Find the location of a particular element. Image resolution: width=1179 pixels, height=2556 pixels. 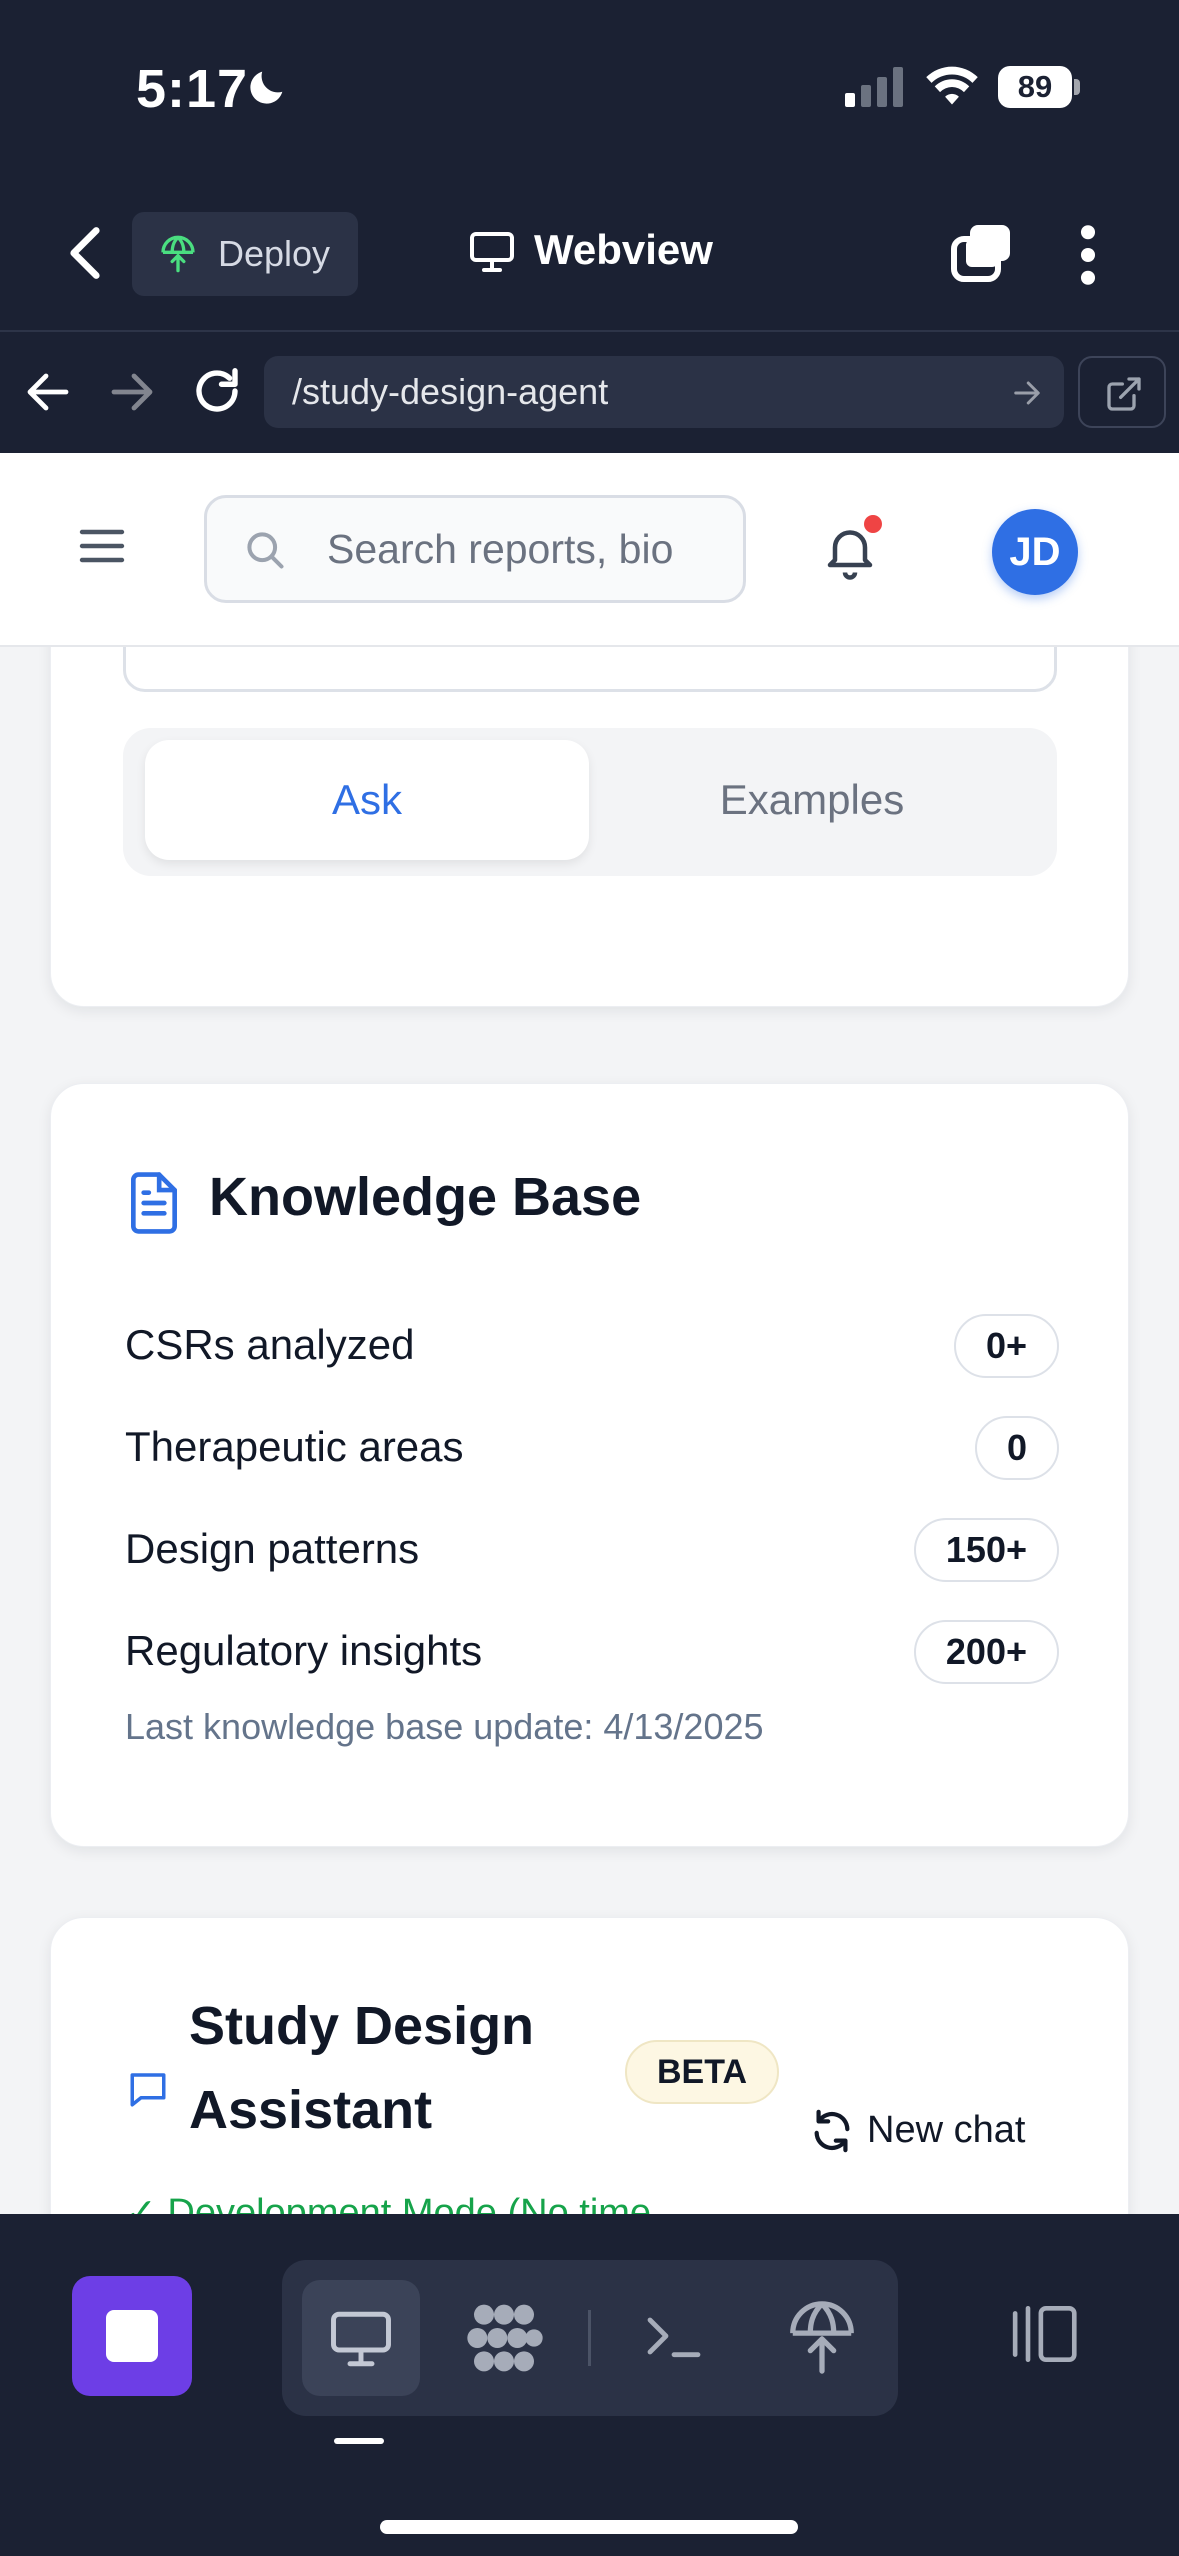

new-chat-label: New chat is located at coordinates (946, 2130).